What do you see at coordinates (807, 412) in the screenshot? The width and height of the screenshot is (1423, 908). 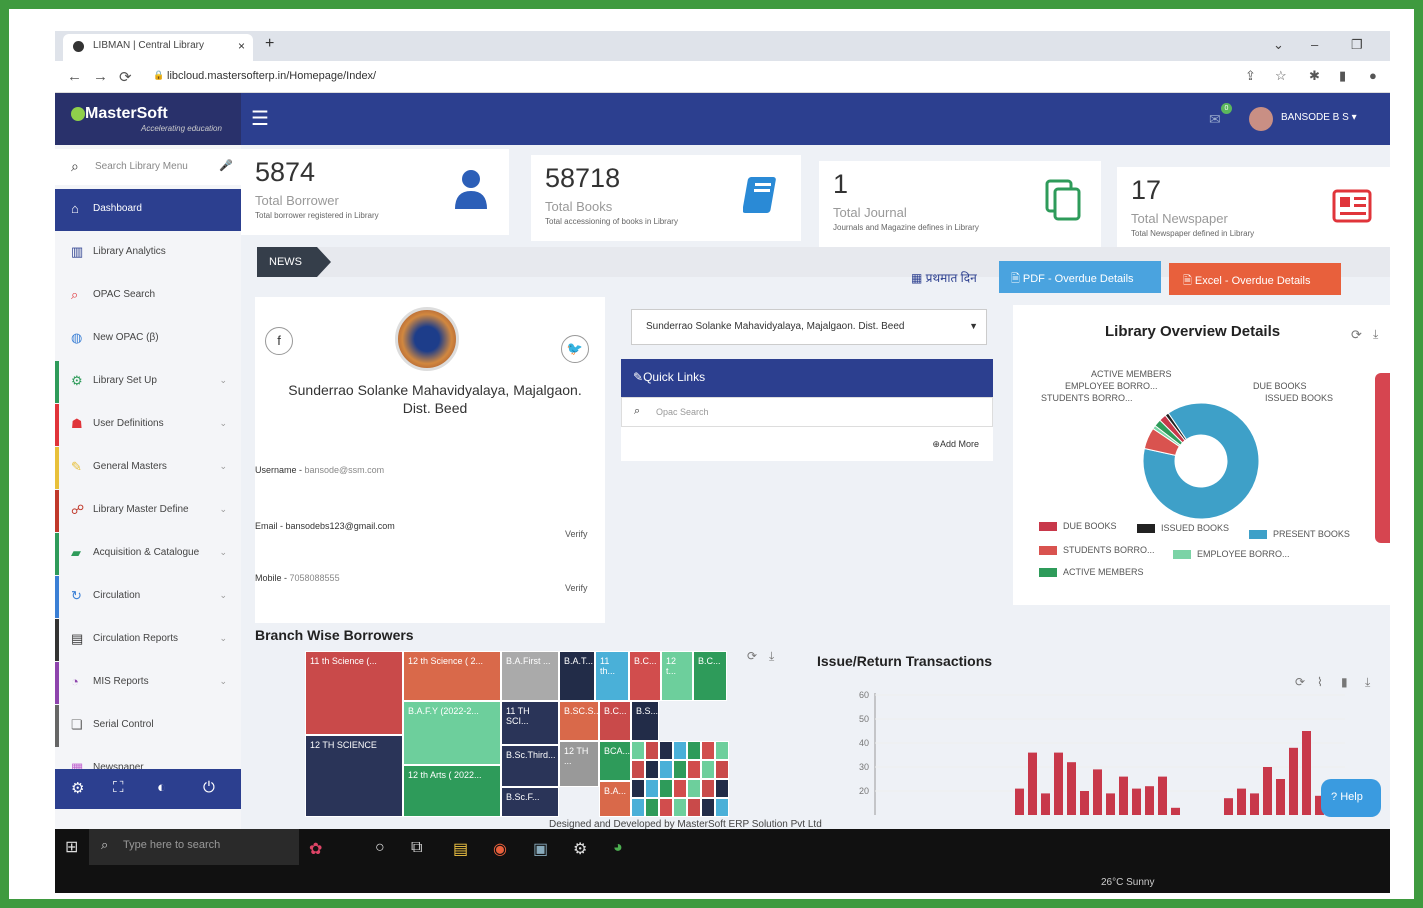 I see `opac-search-input: ⌕ Opac Search` at bounding box center [807, 412].